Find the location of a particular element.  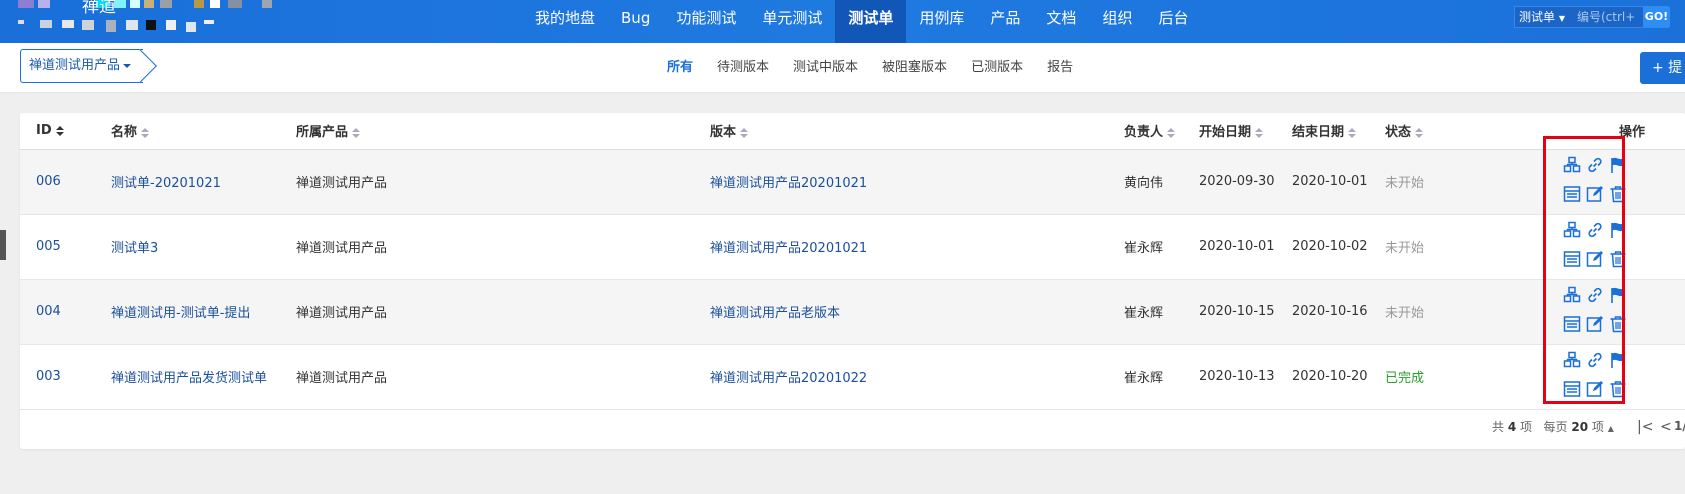

caret-up-icon: ▲ is located at coordinates (1611, 428).